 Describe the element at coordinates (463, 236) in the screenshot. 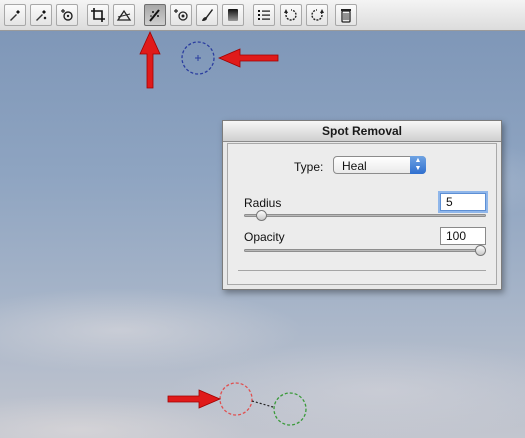

I see `opacity-field: 100` at that location.